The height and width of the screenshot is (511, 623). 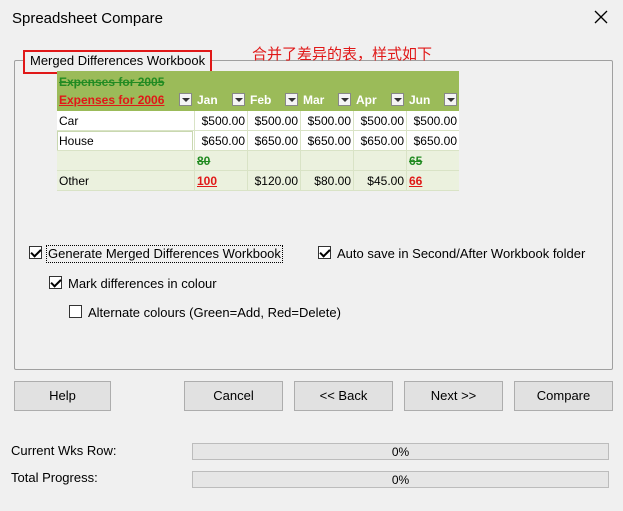 What do you see at coordinates (112, 82) in the screenshot?
I see `header-old-title: Expenses for 2005` at bounding box center [112, 82].